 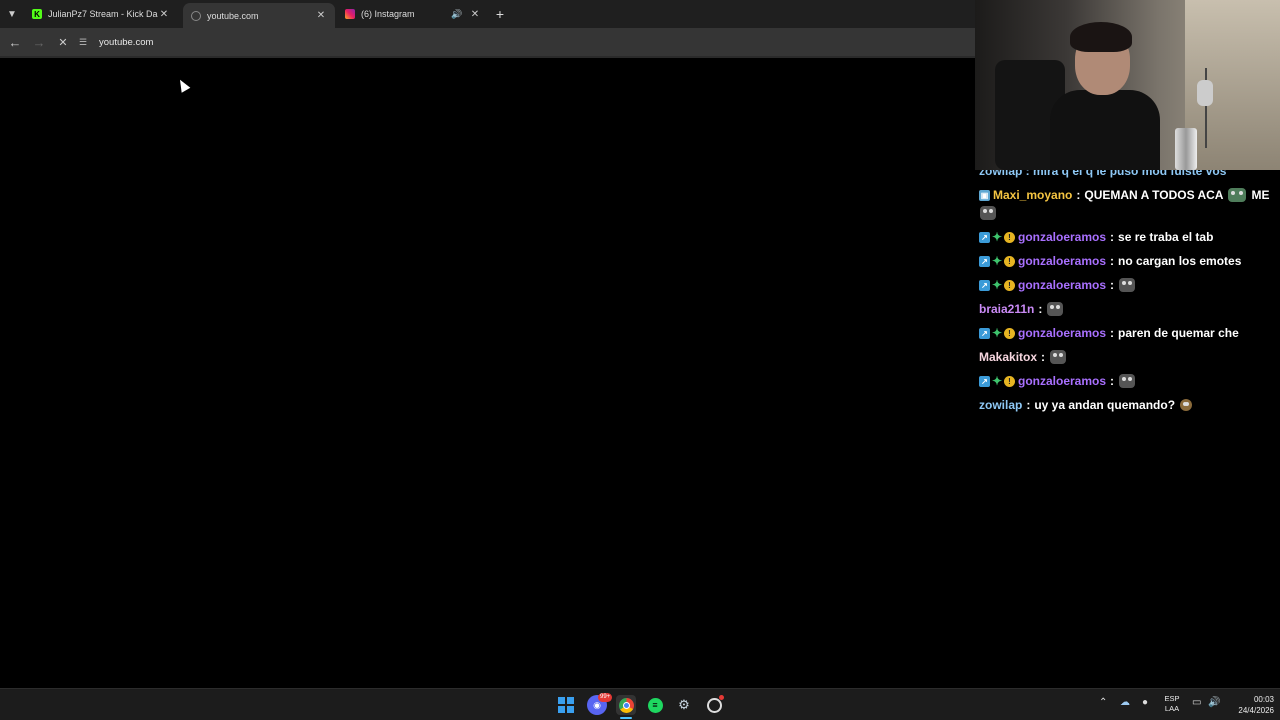 I want to click on chat-text: se re traba el tab, so click(x=1166, y=237).